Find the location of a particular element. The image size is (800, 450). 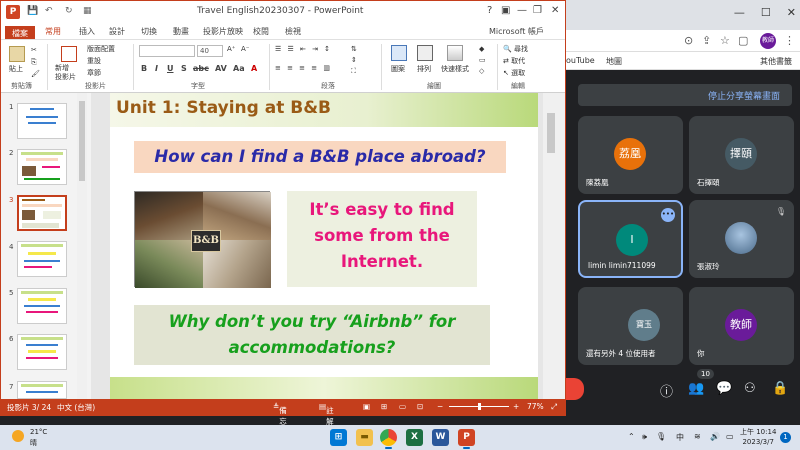

tab-design: 設計 is located at coordinates (117, 31).